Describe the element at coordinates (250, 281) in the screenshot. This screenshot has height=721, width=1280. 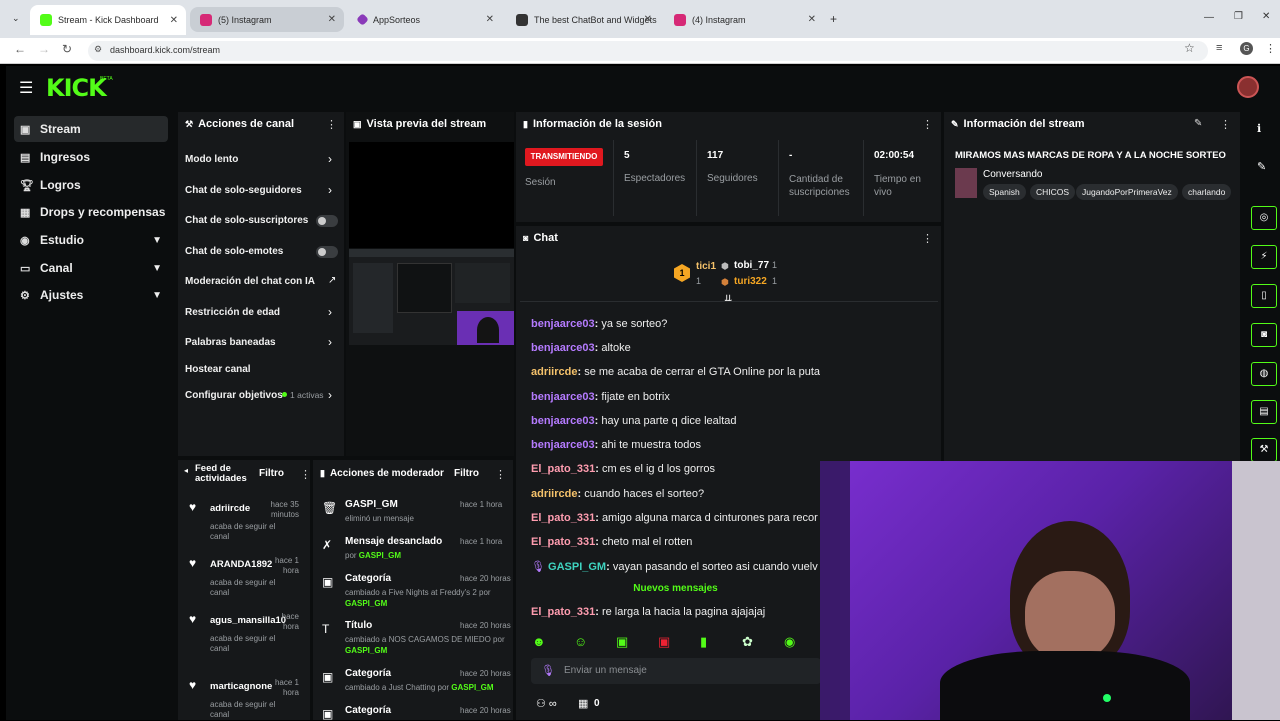
I see `ai-moderation-label: Moderación del chat con IA` at that location.